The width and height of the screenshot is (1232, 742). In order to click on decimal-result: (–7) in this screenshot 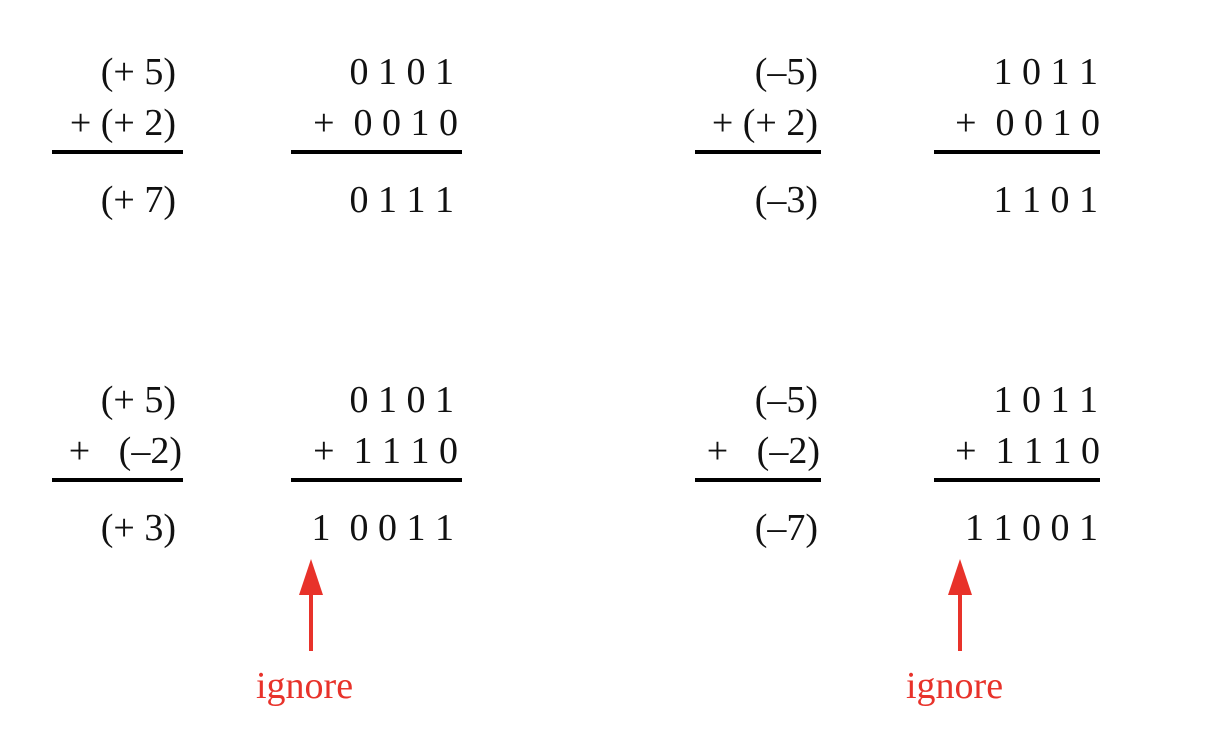, I will do `click(786, 528)`.